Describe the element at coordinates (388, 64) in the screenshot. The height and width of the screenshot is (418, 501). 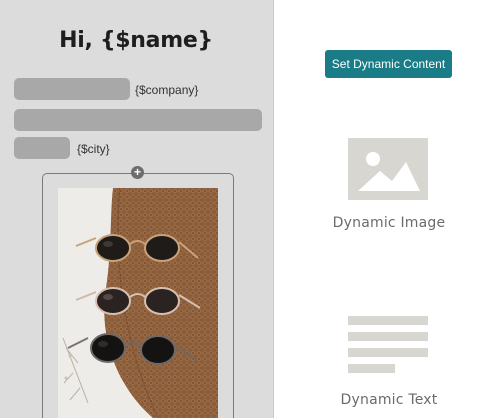
I see `set-dynamic-content-button: Set Dynamic Content` at that location.